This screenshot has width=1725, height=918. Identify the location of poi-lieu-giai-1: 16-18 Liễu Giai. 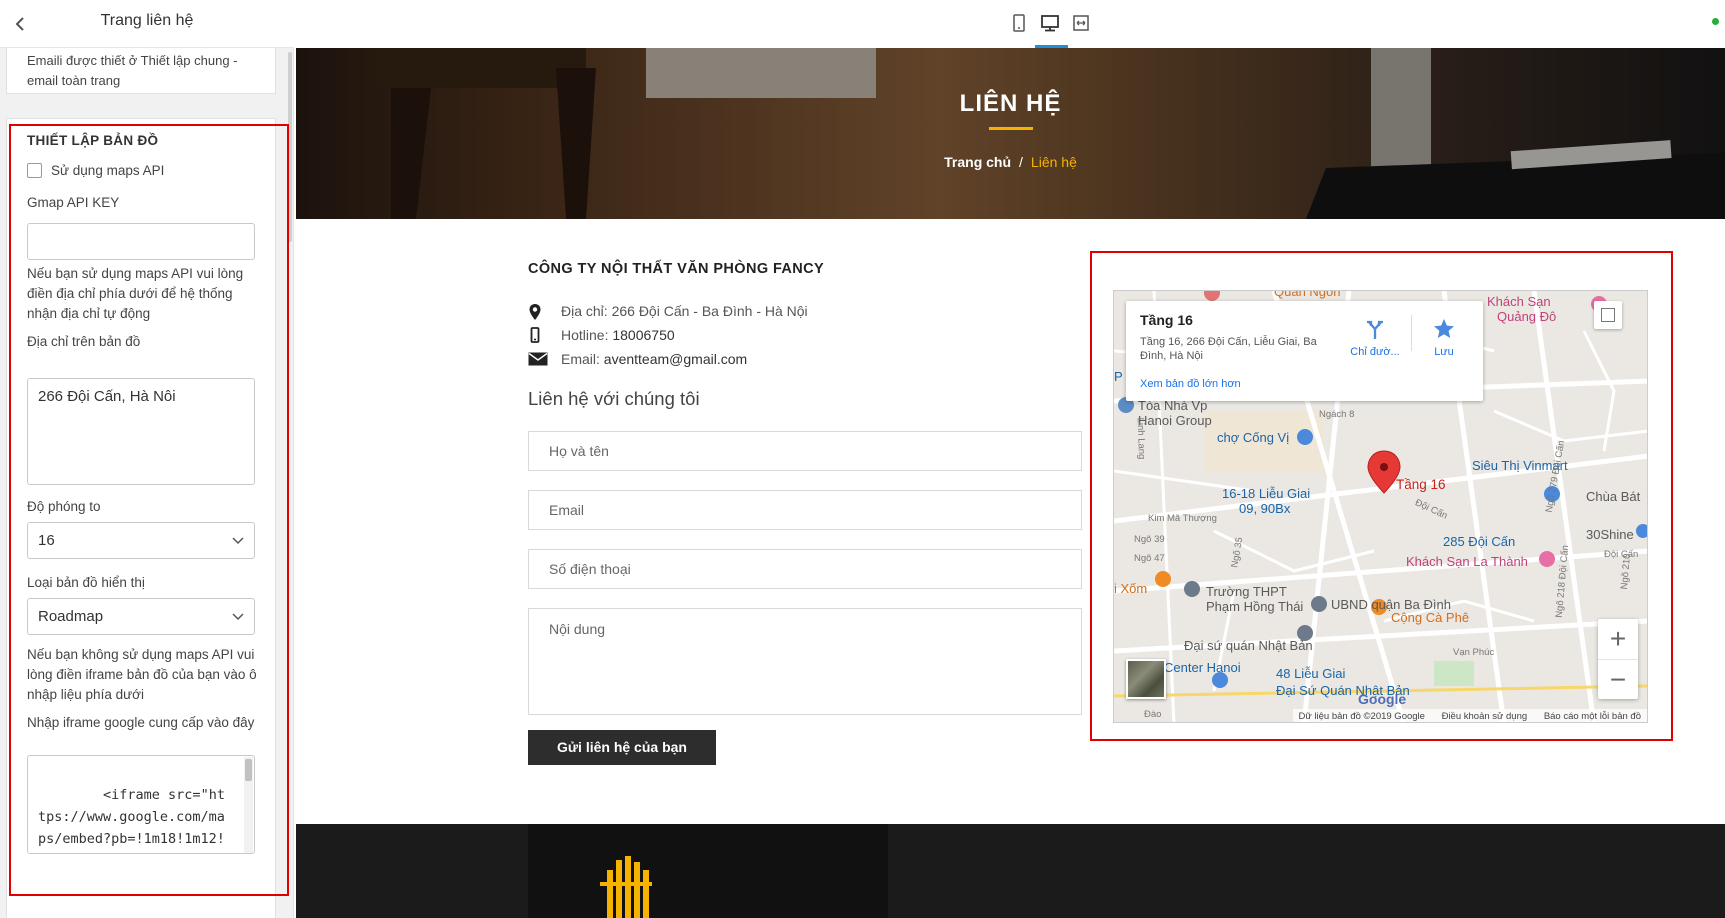
(1266, 493).